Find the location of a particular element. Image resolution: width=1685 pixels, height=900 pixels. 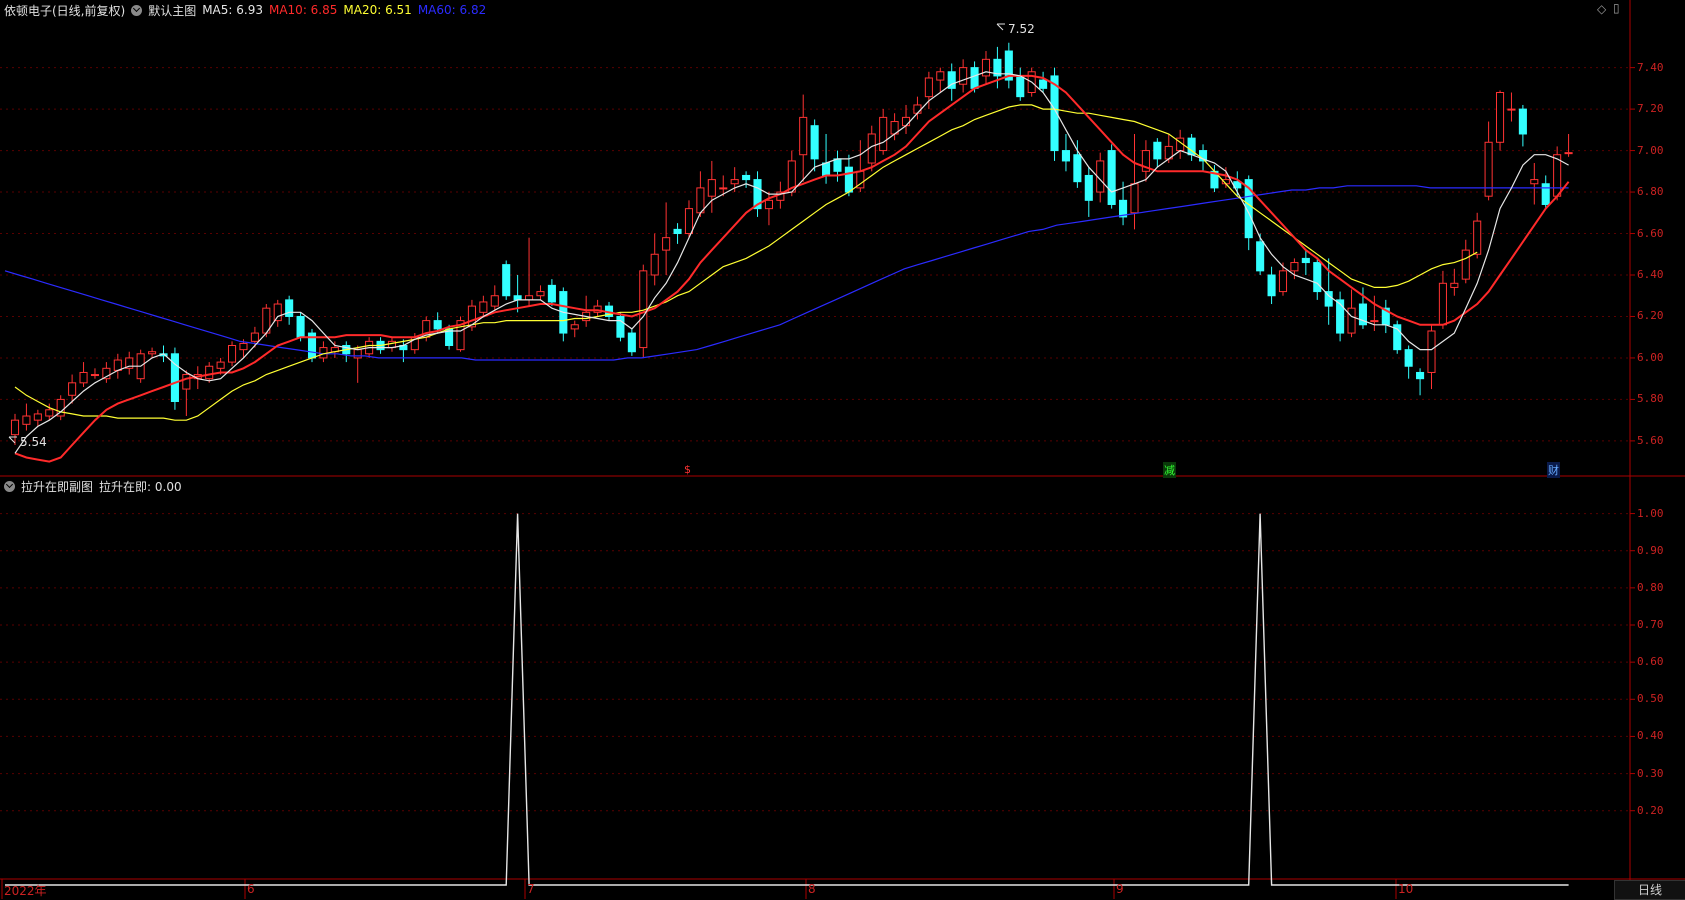

sub-tick-label: 0.50 is located at coordinates (1650, 699).